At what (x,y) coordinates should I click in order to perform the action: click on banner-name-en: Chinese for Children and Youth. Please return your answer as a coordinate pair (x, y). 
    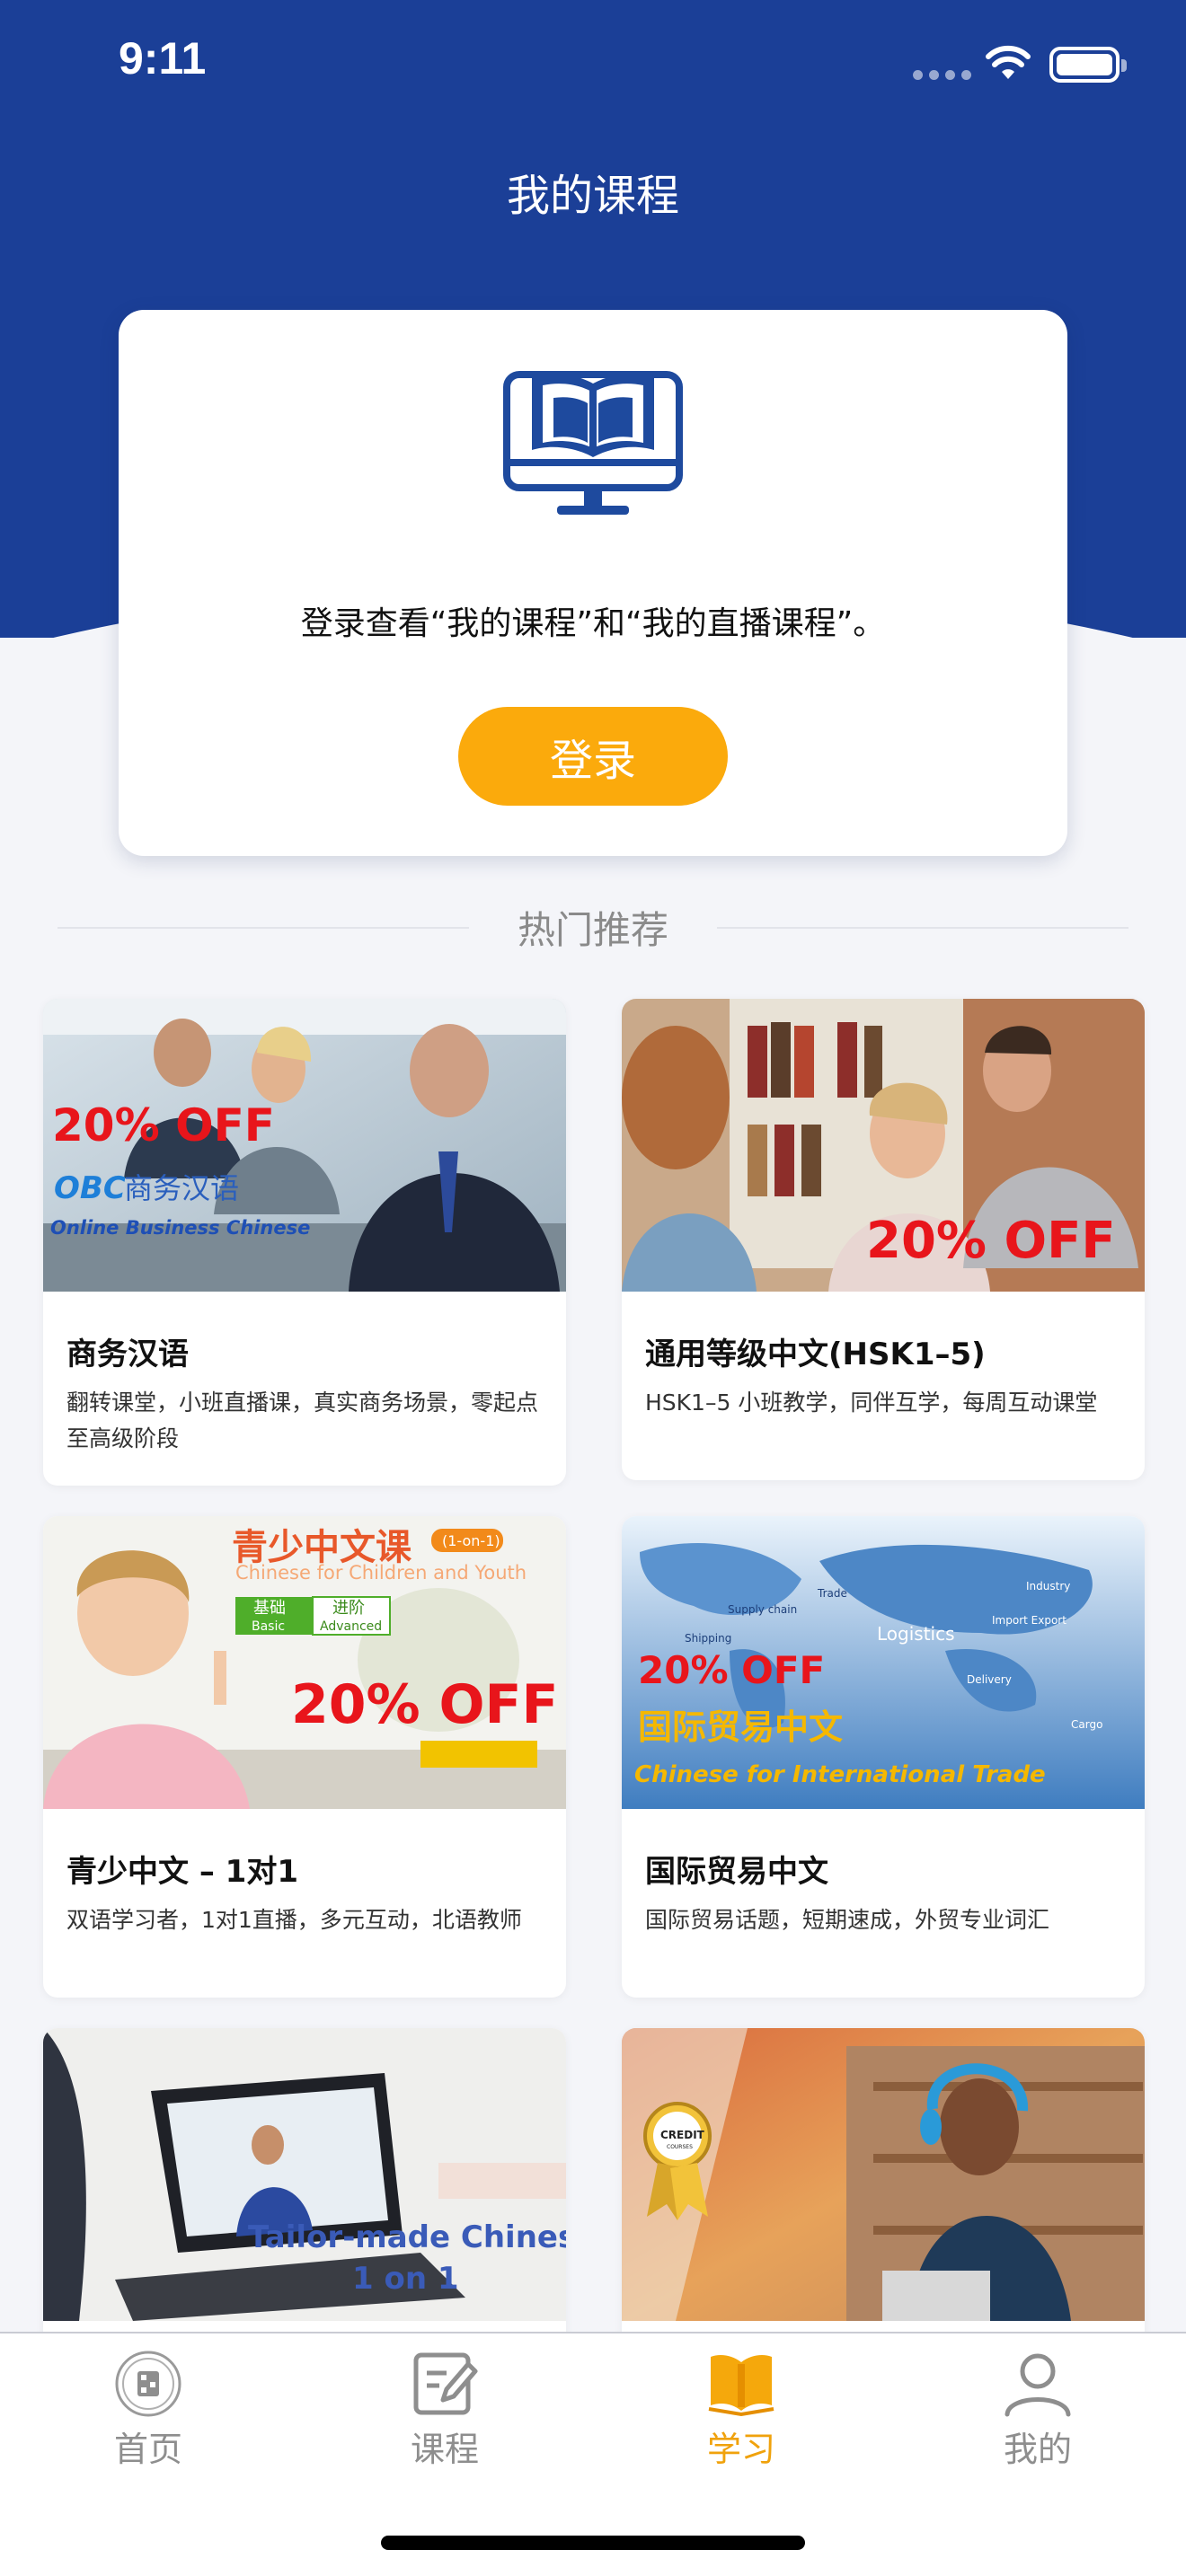
    Looking at the image, I should click on (381, 1573).